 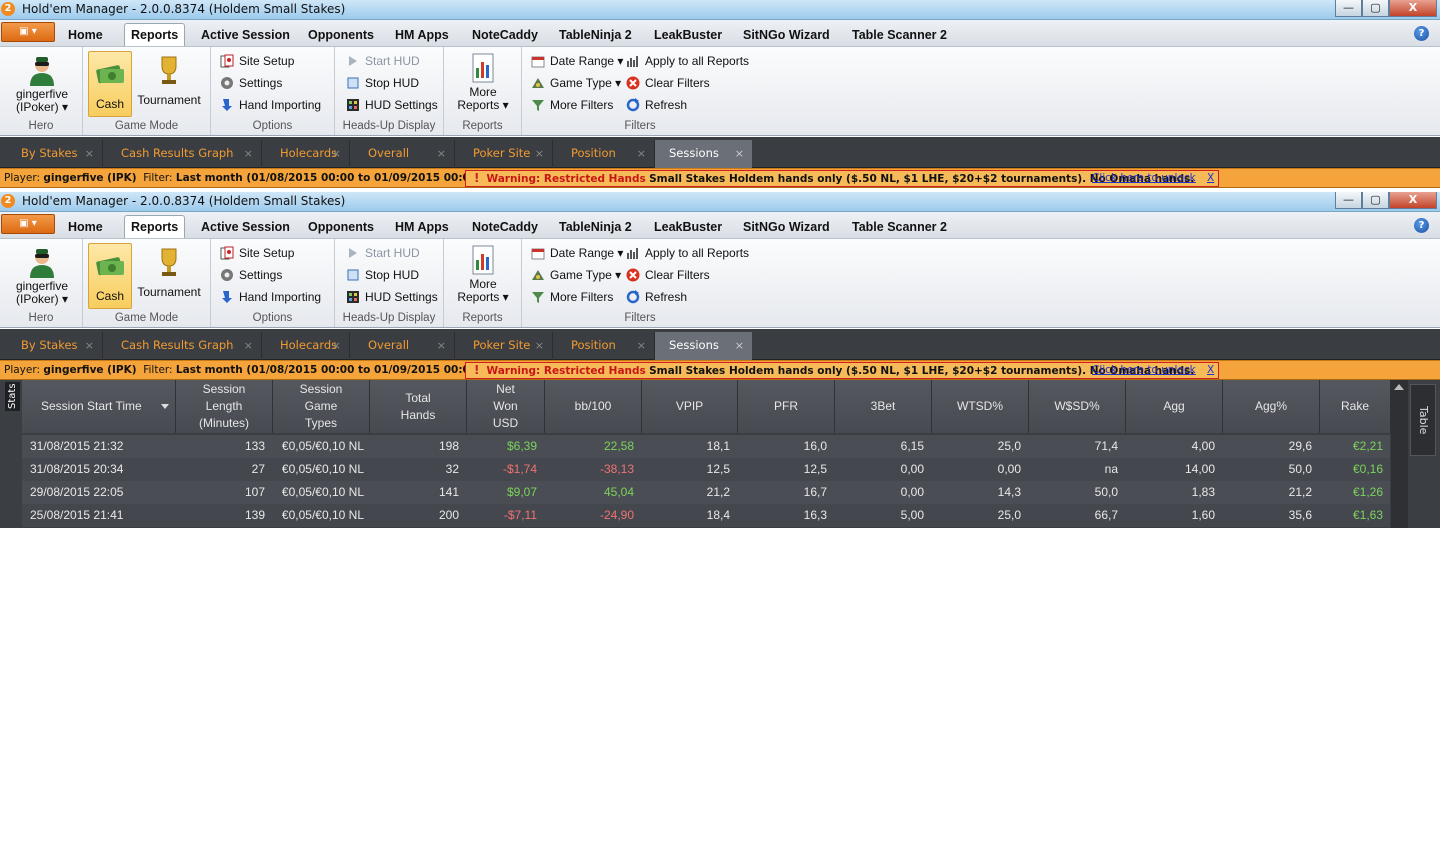 What do you see at coordinates (899, 35) in the screenshot?
I see `menu-tab-table-scanner-2: Table Scanner 2` at bounding box center [899, 35].